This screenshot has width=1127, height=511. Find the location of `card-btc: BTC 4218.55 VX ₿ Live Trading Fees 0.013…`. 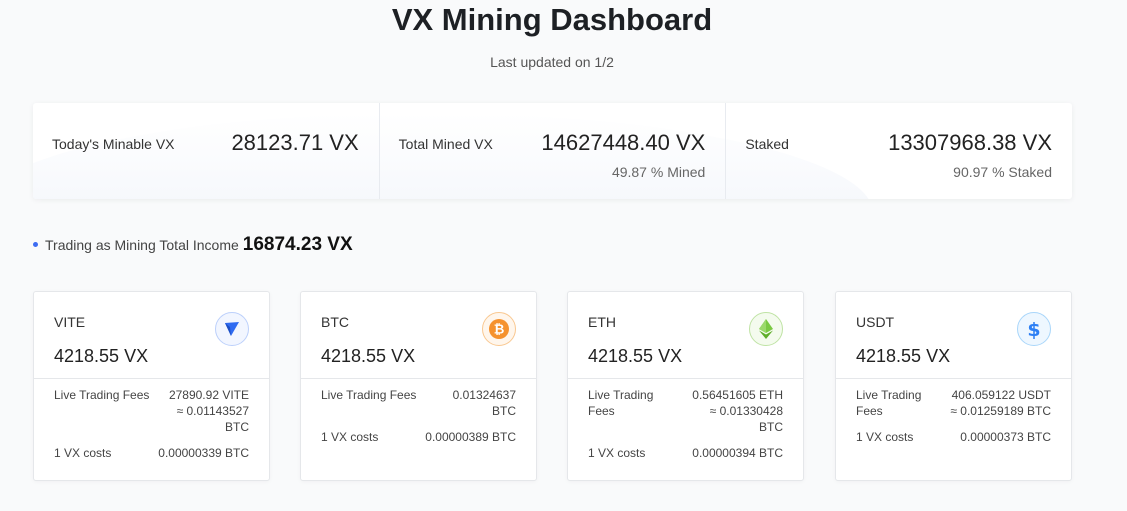

card-btc: BTC 4218.55 VX ₿ Live Trading Fees 0.013… is located at coordinates (418, 386).